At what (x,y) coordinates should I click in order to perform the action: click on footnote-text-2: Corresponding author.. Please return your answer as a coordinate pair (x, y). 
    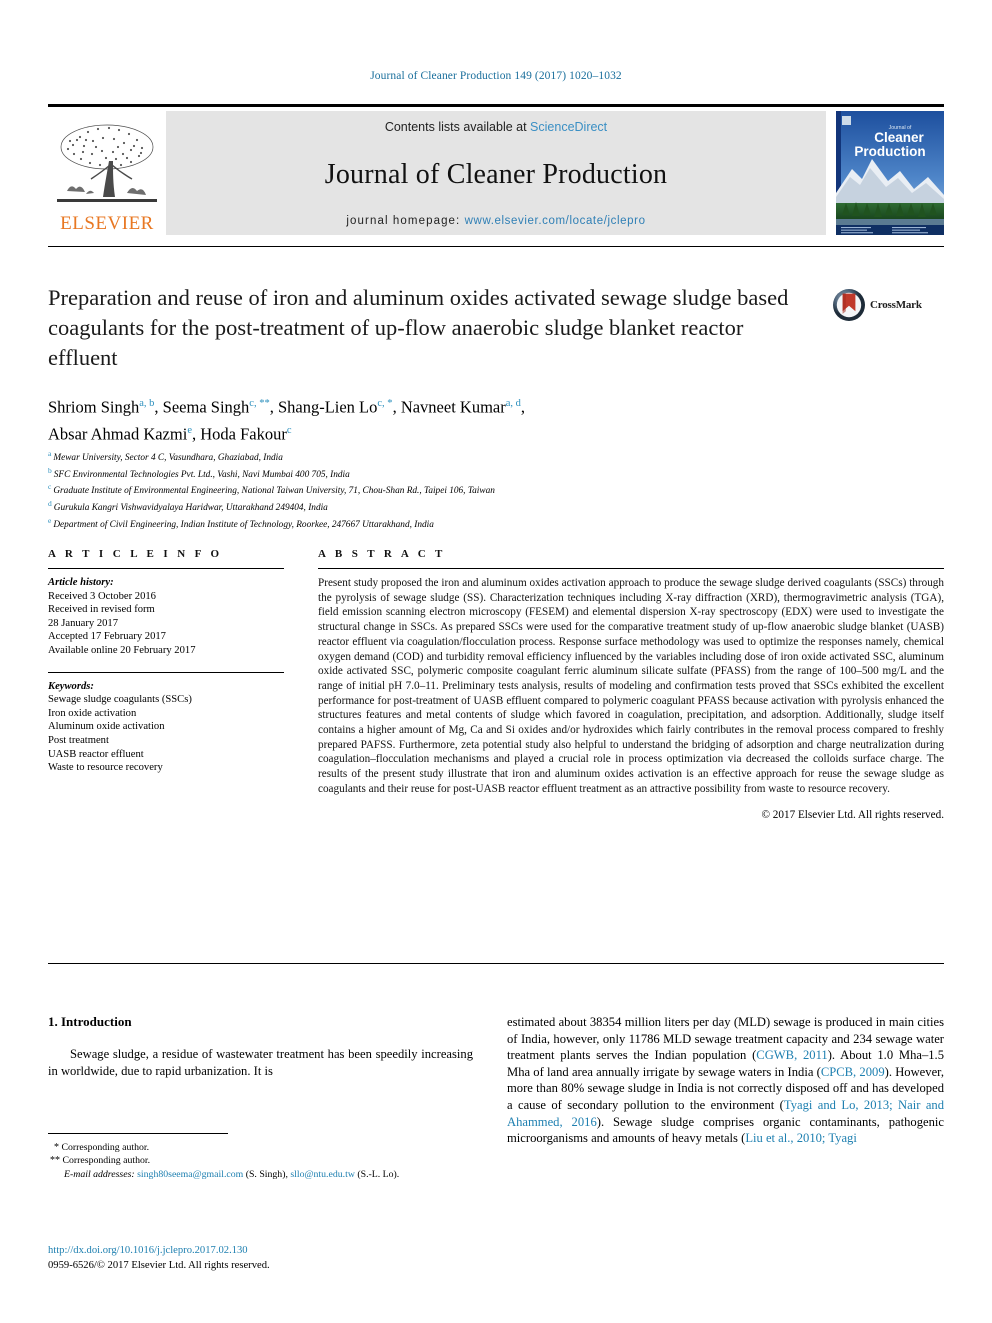
    Looking at the image, I should click on (105, 1161).